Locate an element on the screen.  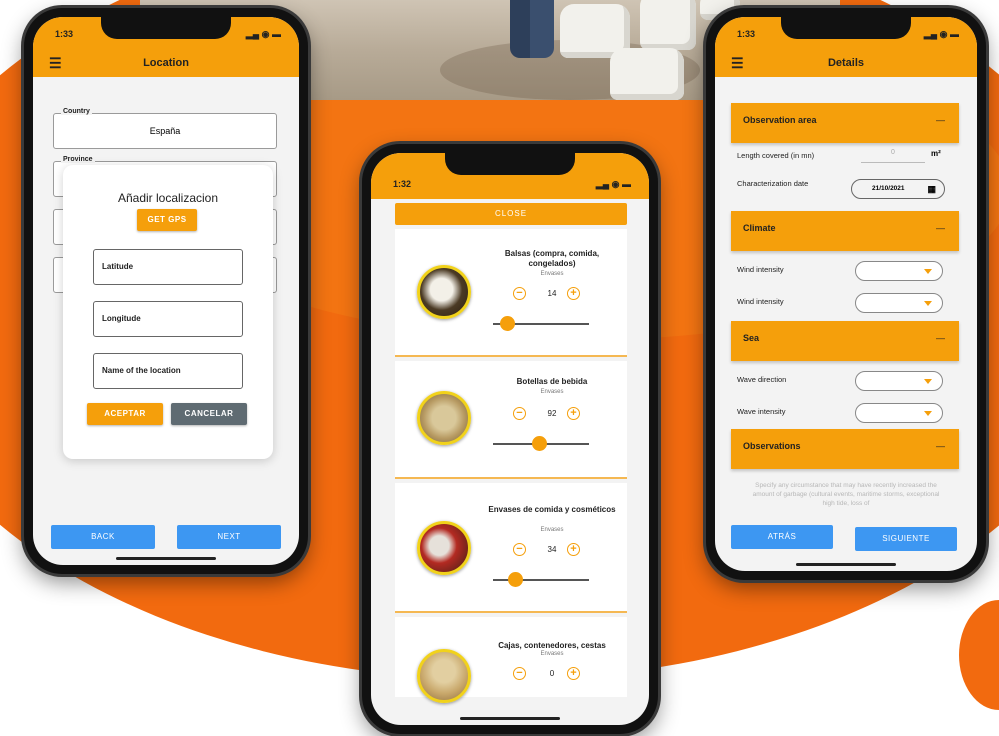
wave-intensity-select is located at coordinates (899, 413).